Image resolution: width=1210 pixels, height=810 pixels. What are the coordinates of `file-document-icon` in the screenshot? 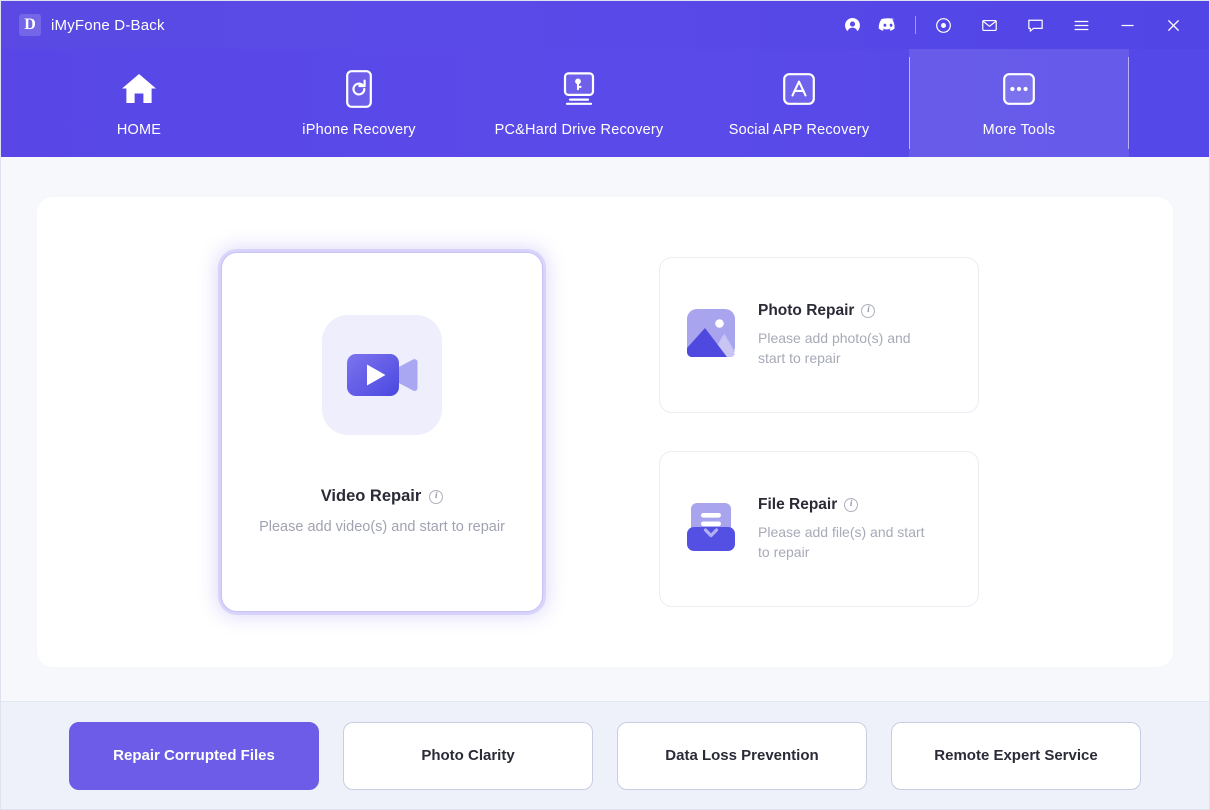 It's located at (711, 529).